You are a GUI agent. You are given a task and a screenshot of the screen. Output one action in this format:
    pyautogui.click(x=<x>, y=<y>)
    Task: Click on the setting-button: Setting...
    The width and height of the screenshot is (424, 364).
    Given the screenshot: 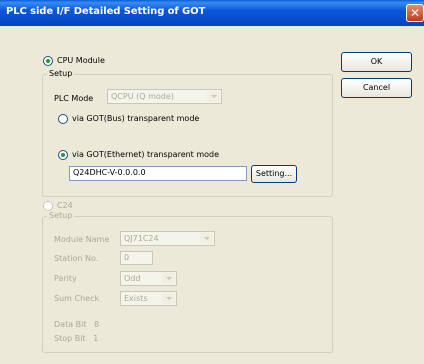 What is the action you would take?
    pyautogui.click(x=274, y=174)
    